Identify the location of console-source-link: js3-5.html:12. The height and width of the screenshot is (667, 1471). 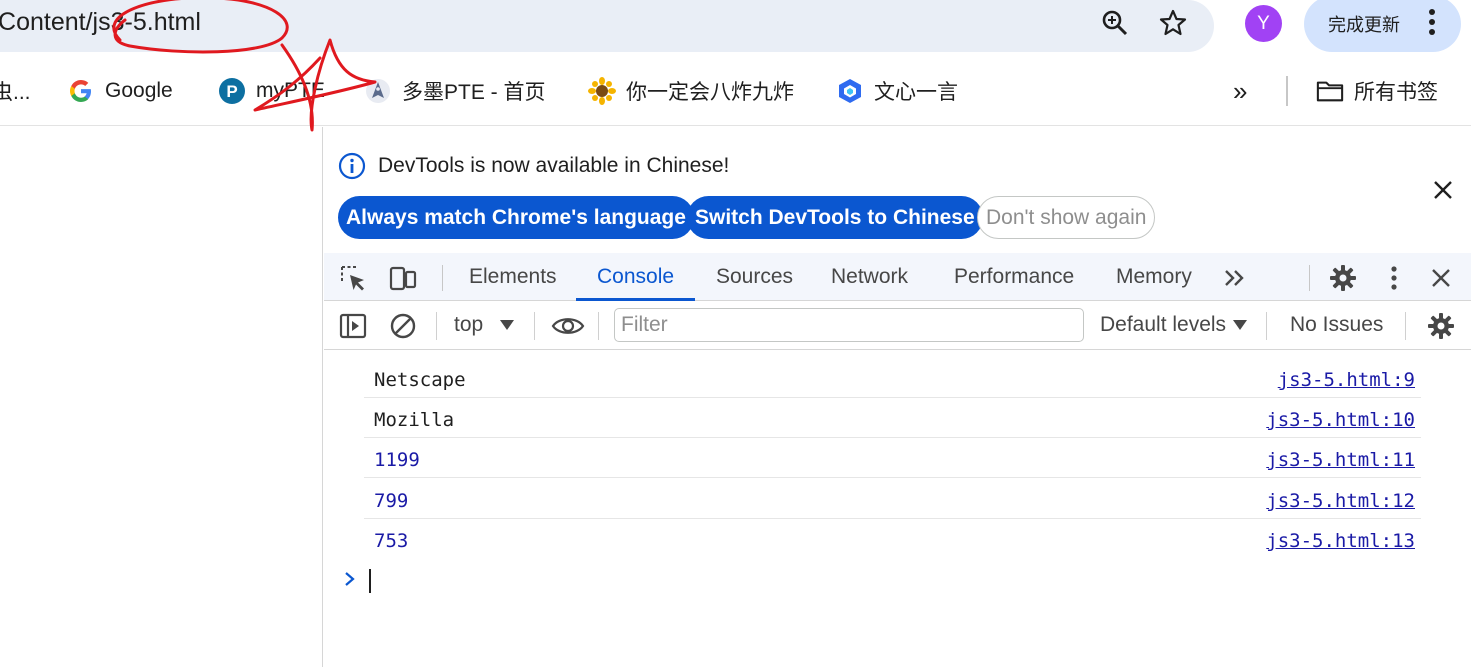
(1340, 501).